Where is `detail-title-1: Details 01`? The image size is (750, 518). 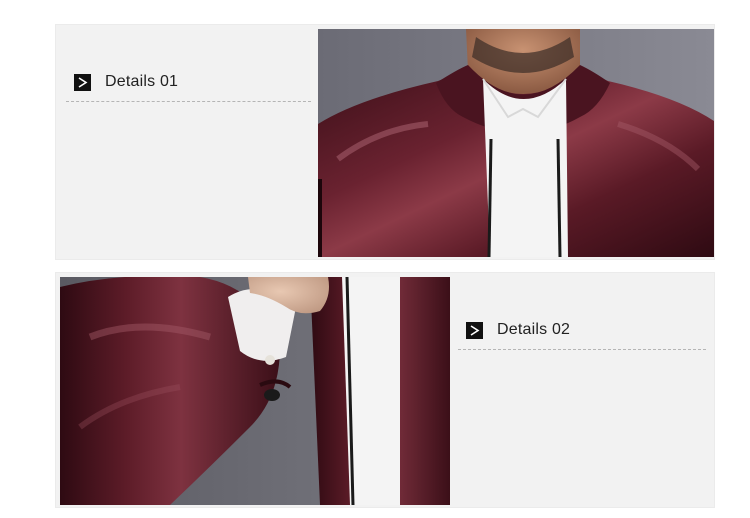 detail-title-1: Details 01 is located at coordinates (142, 81).